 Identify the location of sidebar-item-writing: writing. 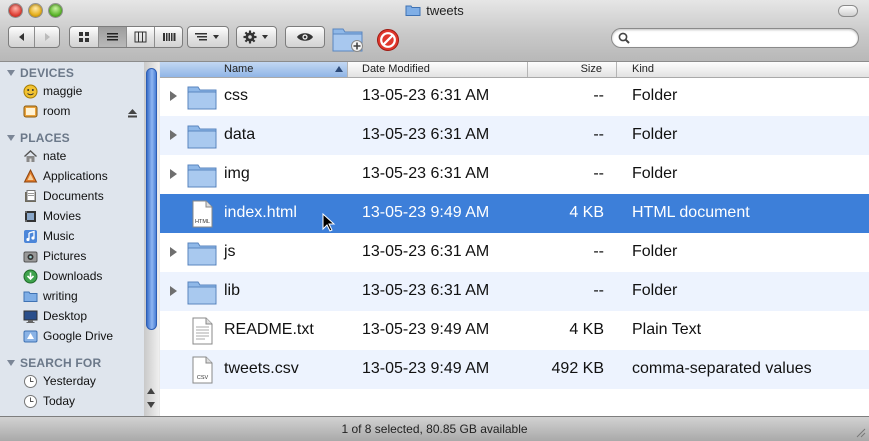
(50, 296).